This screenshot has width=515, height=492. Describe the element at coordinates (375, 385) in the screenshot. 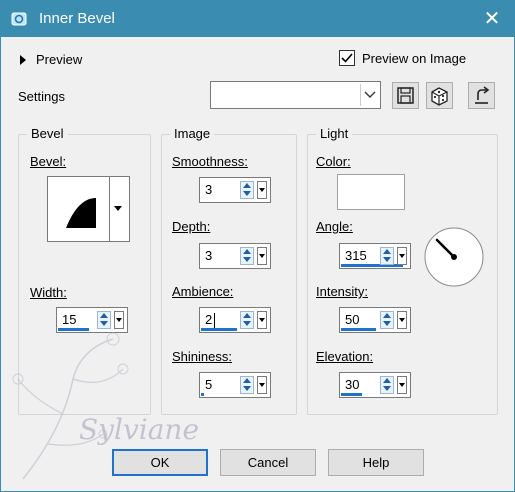

I see `elevation-spinner: 30` at that location.